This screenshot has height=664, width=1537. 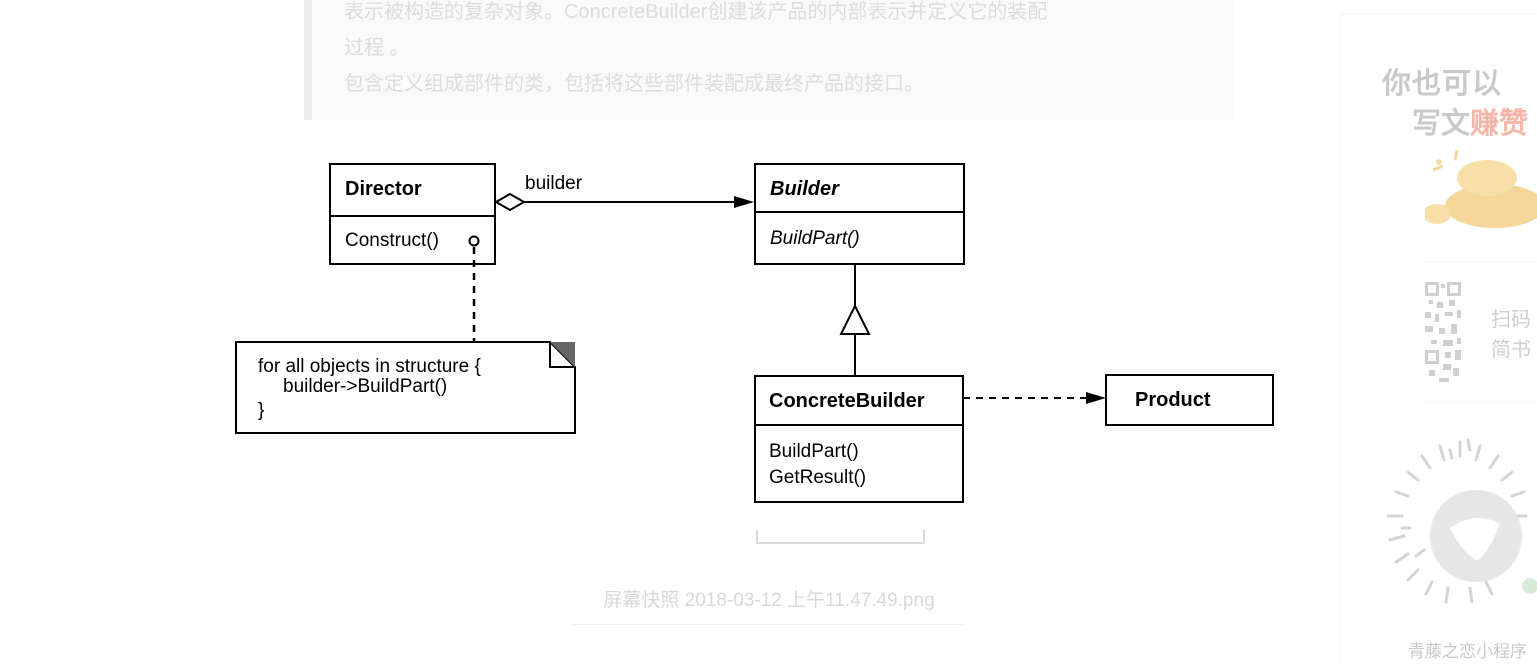 What do you see at coordinates (805, 189) in the screenshot?
I see `builder-class-name: Builder` at bounding box center [805, 189].